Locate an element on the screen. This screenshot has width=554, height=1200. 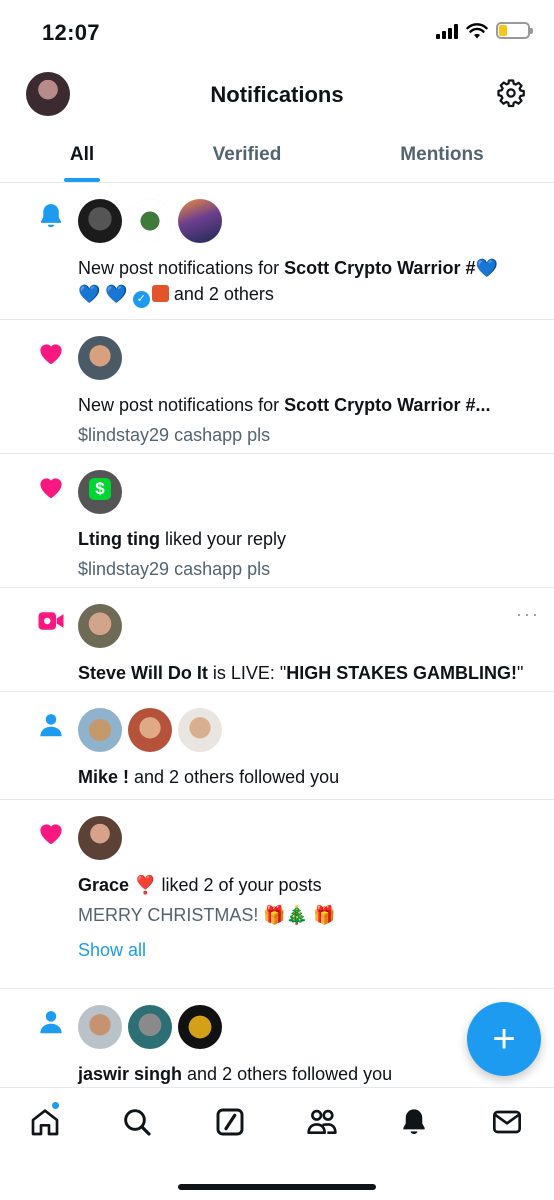
battery-icon is located at coordinates (514, 30).